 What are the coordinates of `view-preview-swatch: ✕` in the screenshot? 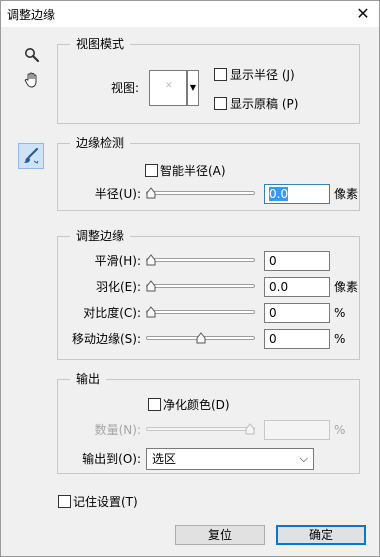 It's located at (168, 88).